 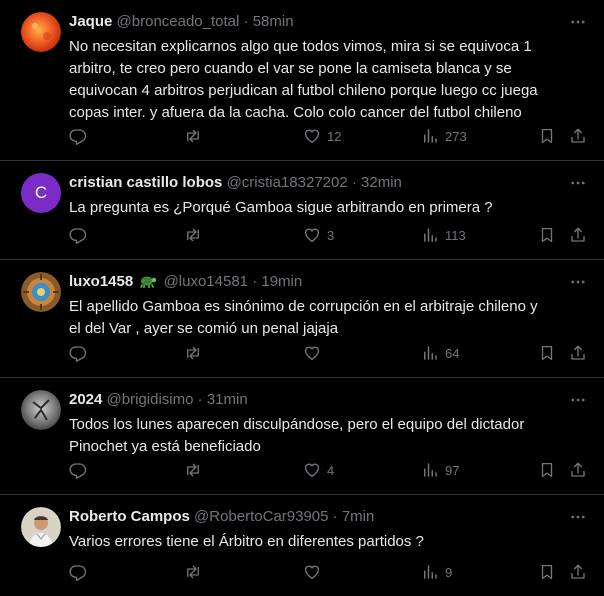 What do you see at coordinates (322, 136) in the screenshot?
I see `like-button: 12` at bounding box center [322, 136].